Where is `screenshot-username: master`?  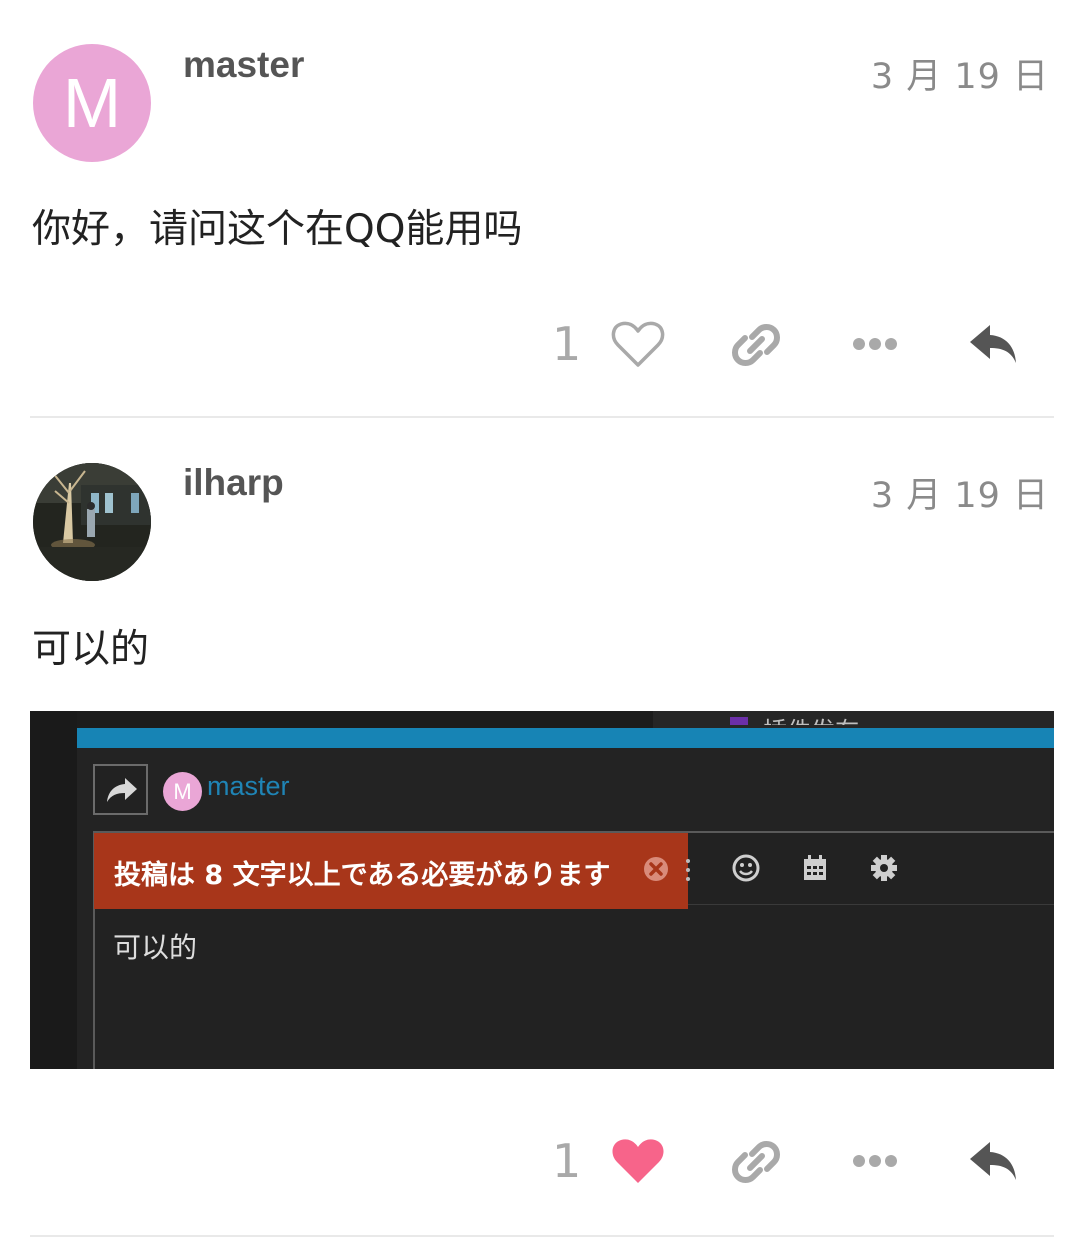 screenshot-username: master is located at coordinates (248, 786).